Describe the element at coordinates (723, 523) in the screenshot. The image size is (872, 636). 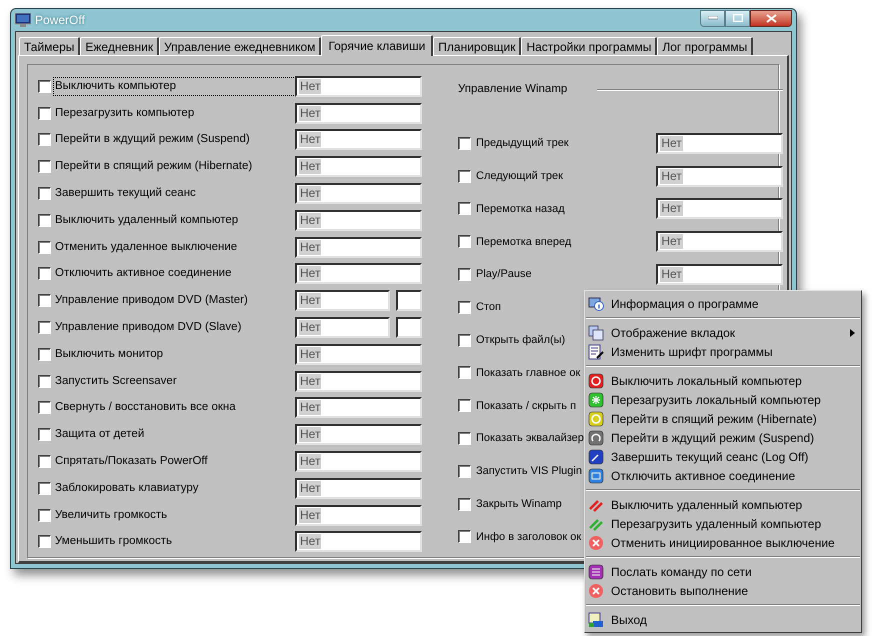
I see `menu-item: Перезагрузить удаленный компьютер` at that location.